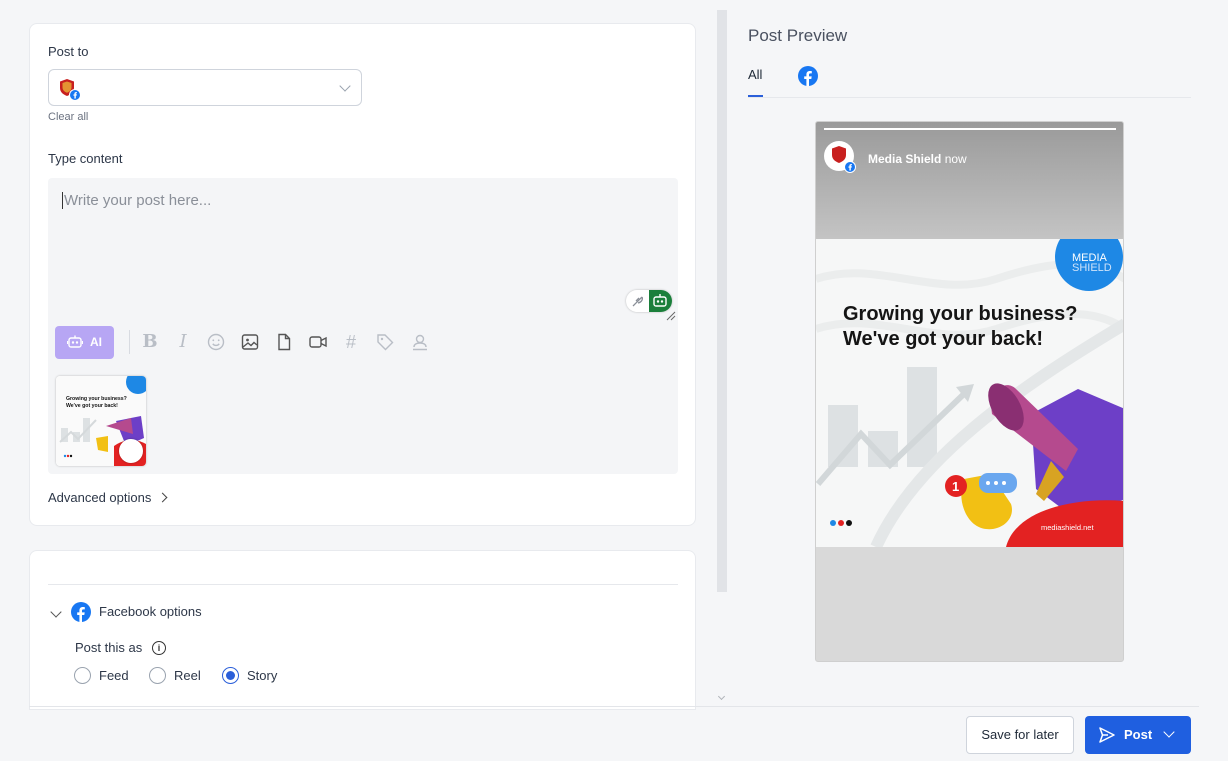 The width and height of the screenshot is (1228, 761). What do you see at coordinates (82, 675) in the screenshot?
I see `radio-feed` at bounding box center [82, 675].